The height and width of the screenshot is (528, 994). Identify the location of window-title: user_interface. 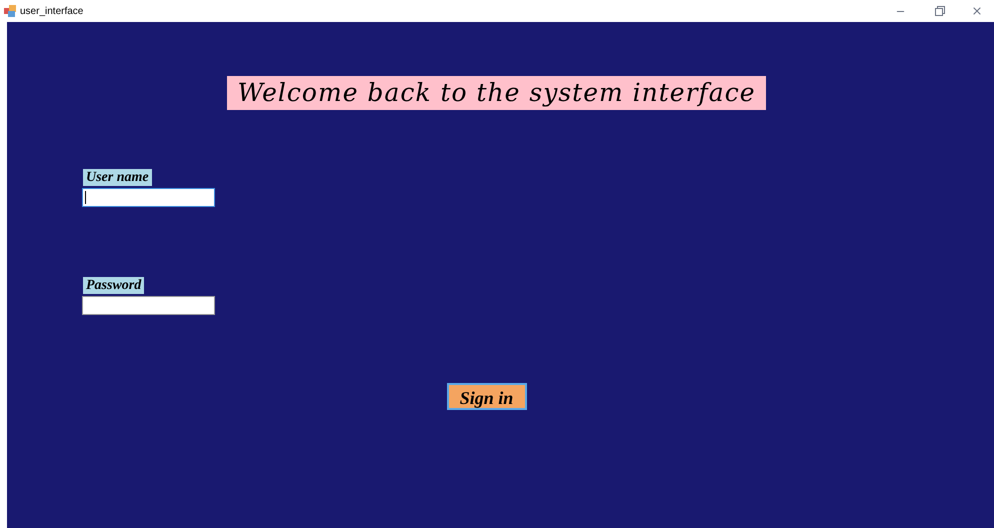
(52, 11).